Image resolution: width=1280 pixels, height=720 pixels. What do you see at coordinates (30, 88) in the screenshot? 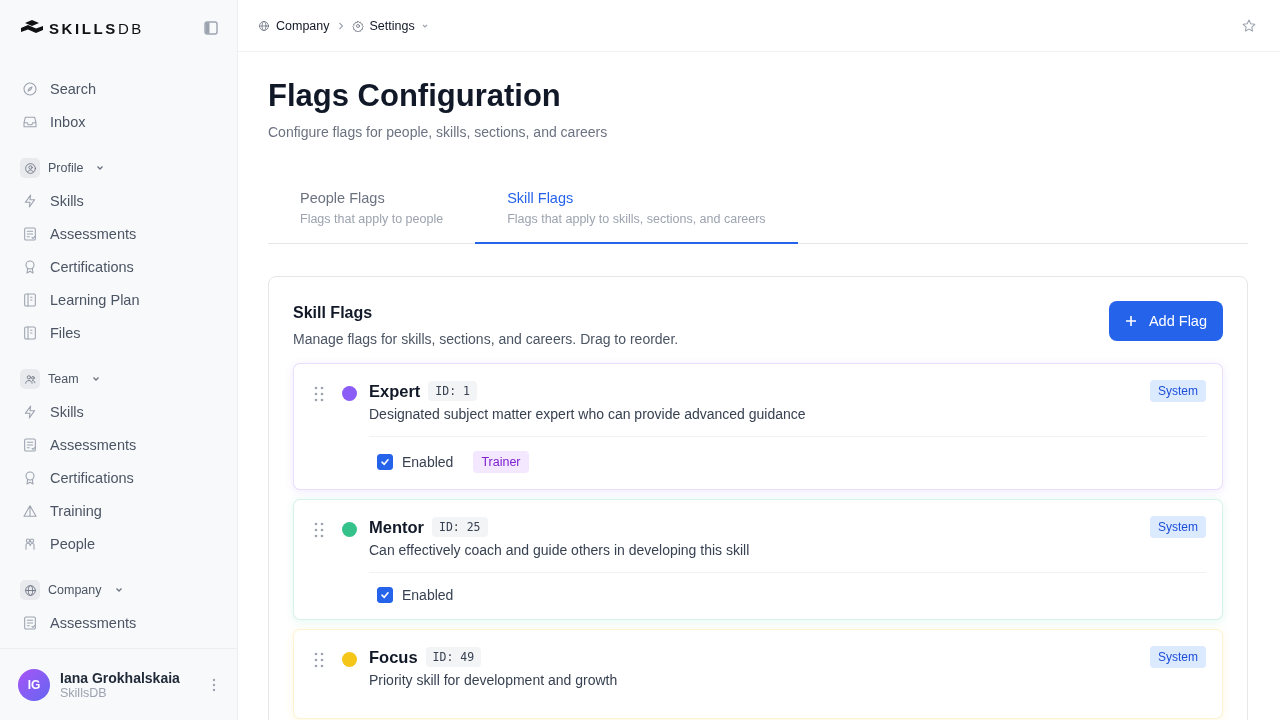
I see `compass-icon` at bounding box center [30, 88].